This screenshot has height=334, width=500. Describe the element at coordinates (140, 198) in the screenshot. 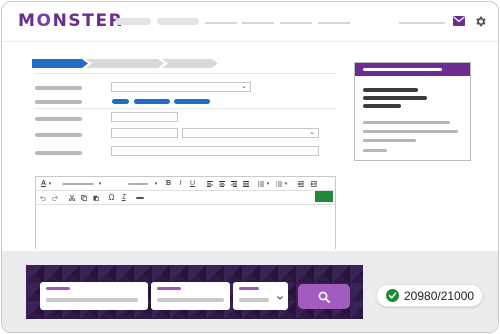

I see `horizontal-rule-icon` at that location.